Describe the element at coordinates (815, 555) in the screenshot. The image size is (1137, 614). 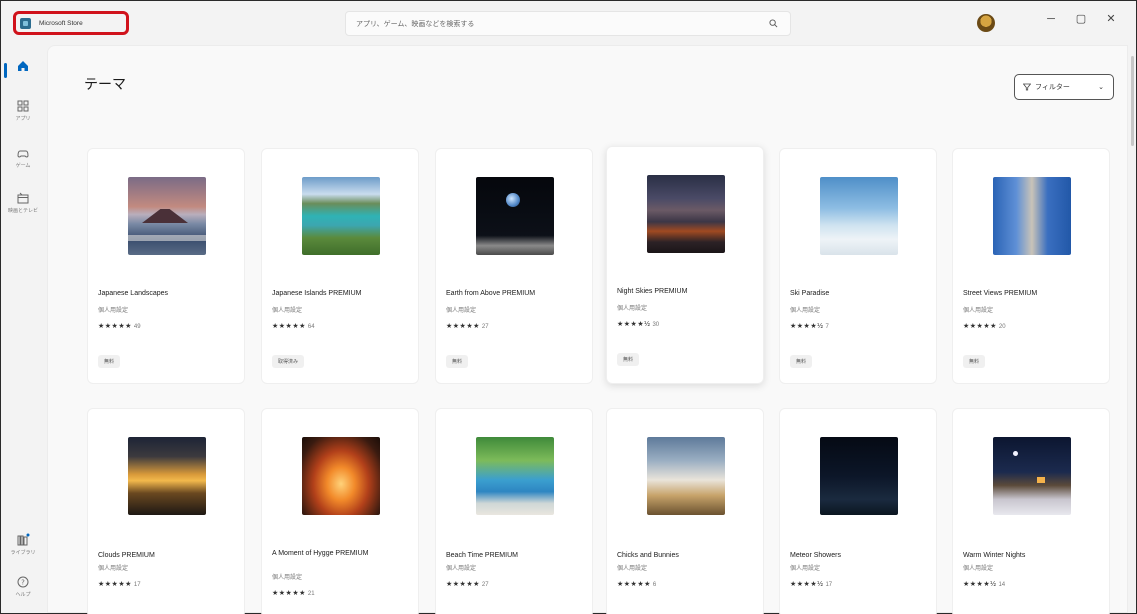
I see `theme-title: Meteor Showers` at that location.